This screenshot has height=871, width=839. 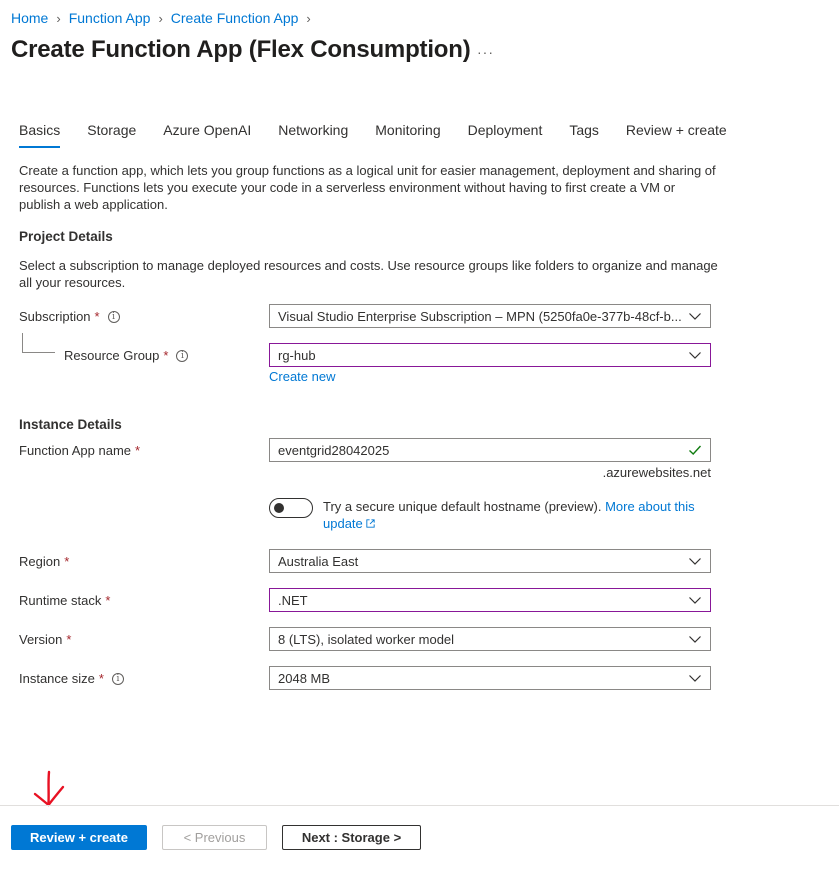 I want to click on runtime-stack-label-text: Runtime stack, so click(x=60, y=600).